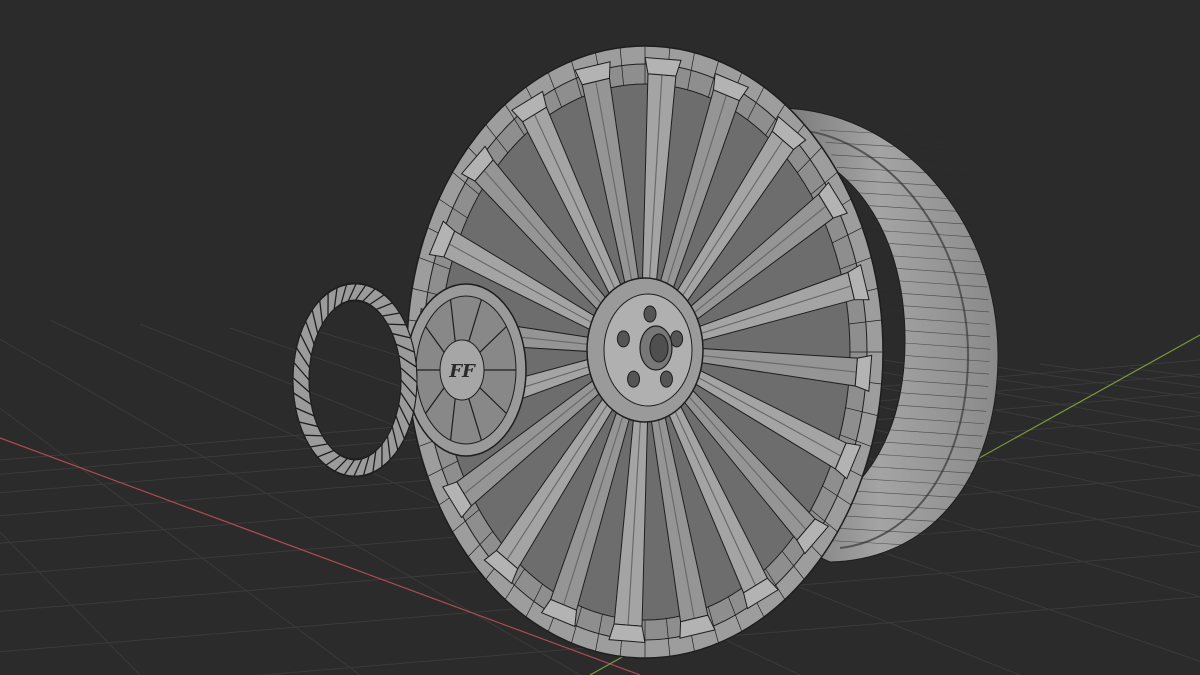 The width and height of the screenshot is (1200, 675). What do you see at coordinates (355, 380) in the screenshot?
I see `trim-ring` at bounding box center [355, 380].